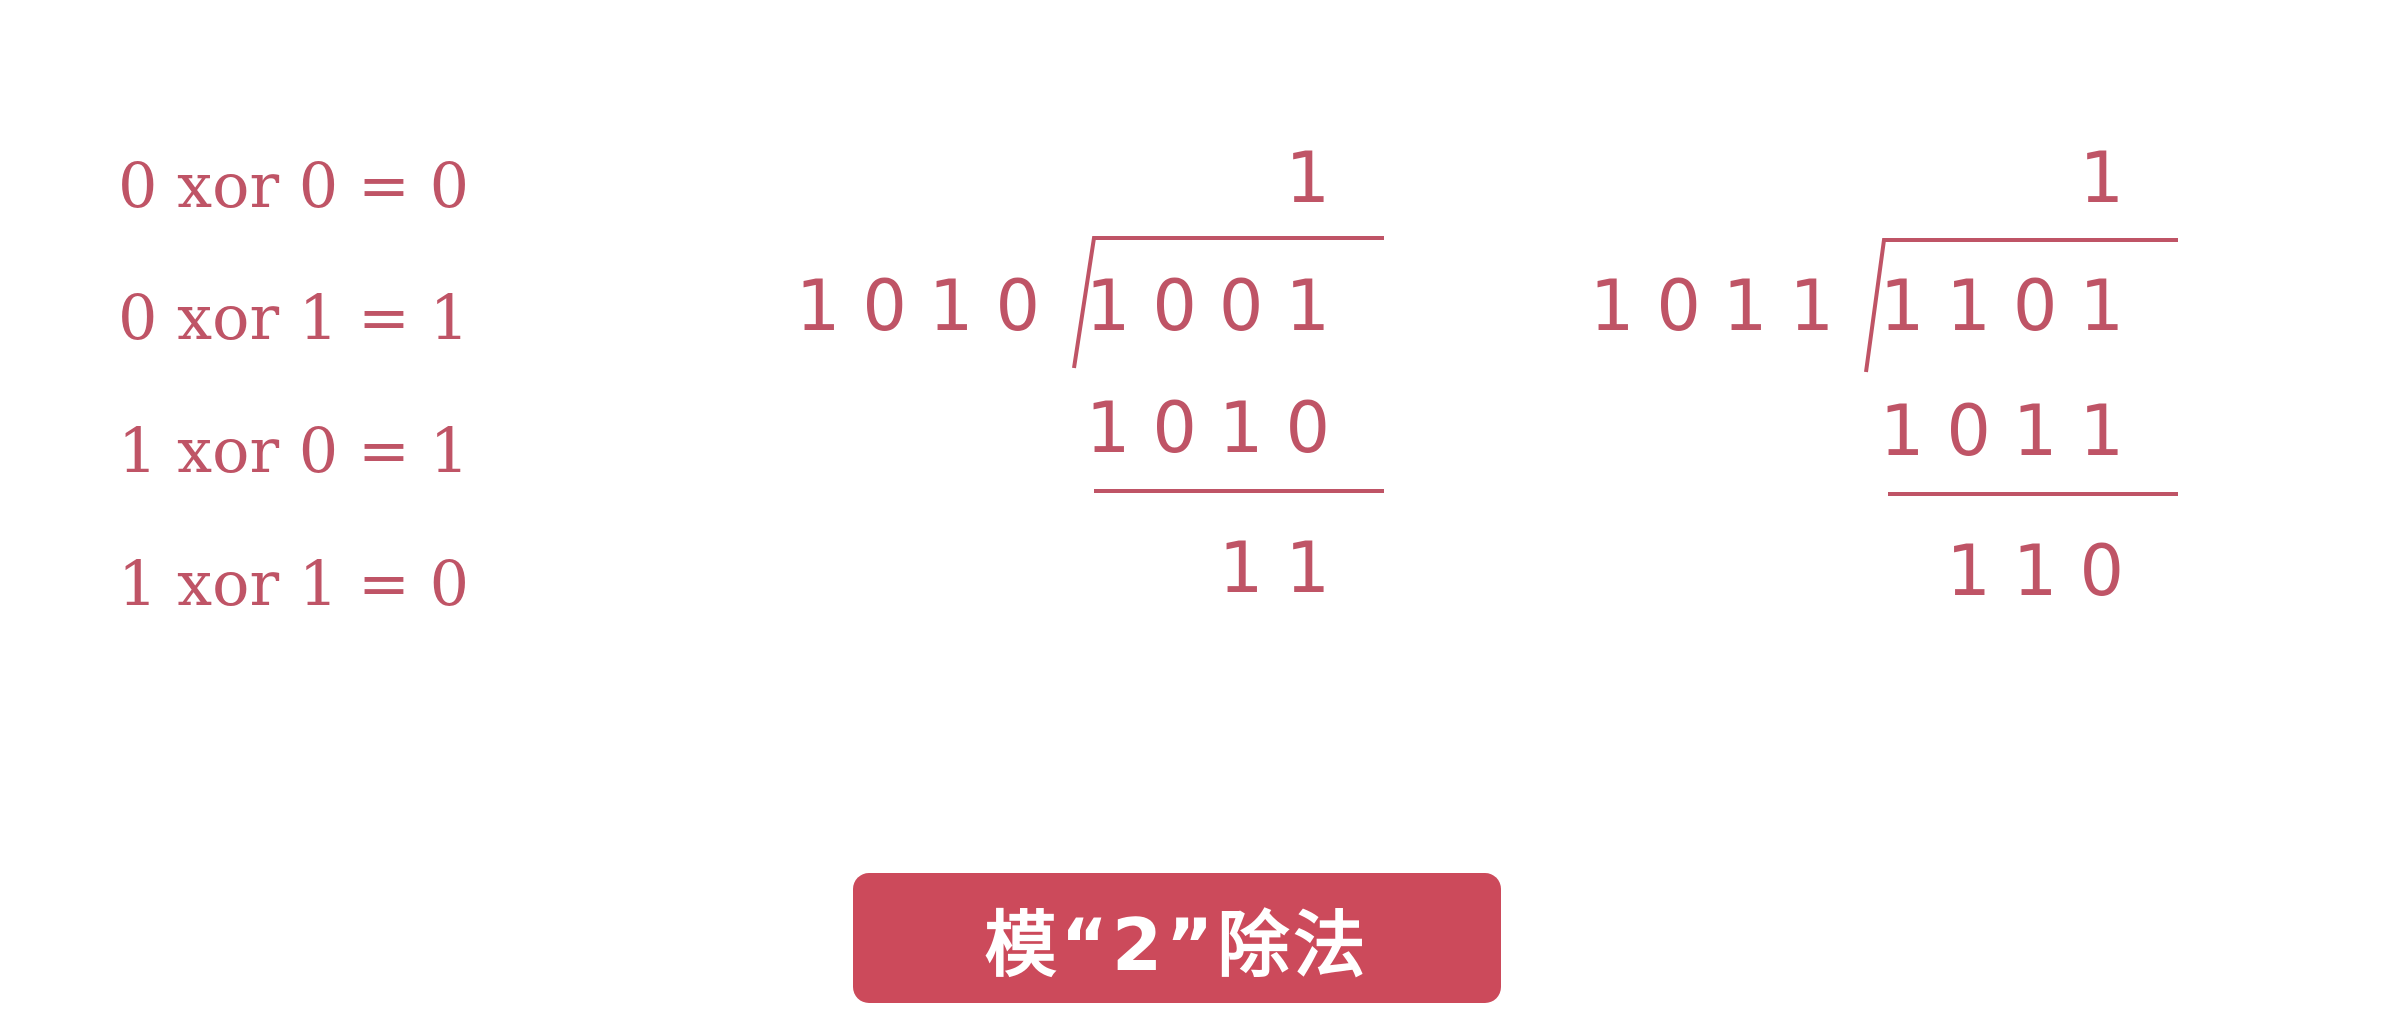 The width and height of the screenshot is (2386, 1020). I want to click on division-1-quotient: 1, so click(1318, 178).